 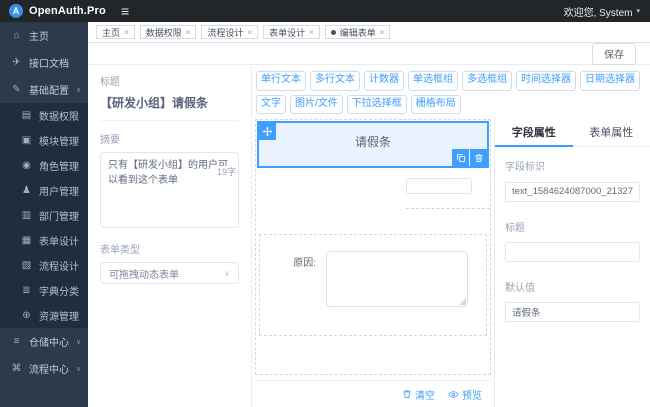 I want to click on palette-image-file-button: 图片/文件, so click(x=316, y=104).